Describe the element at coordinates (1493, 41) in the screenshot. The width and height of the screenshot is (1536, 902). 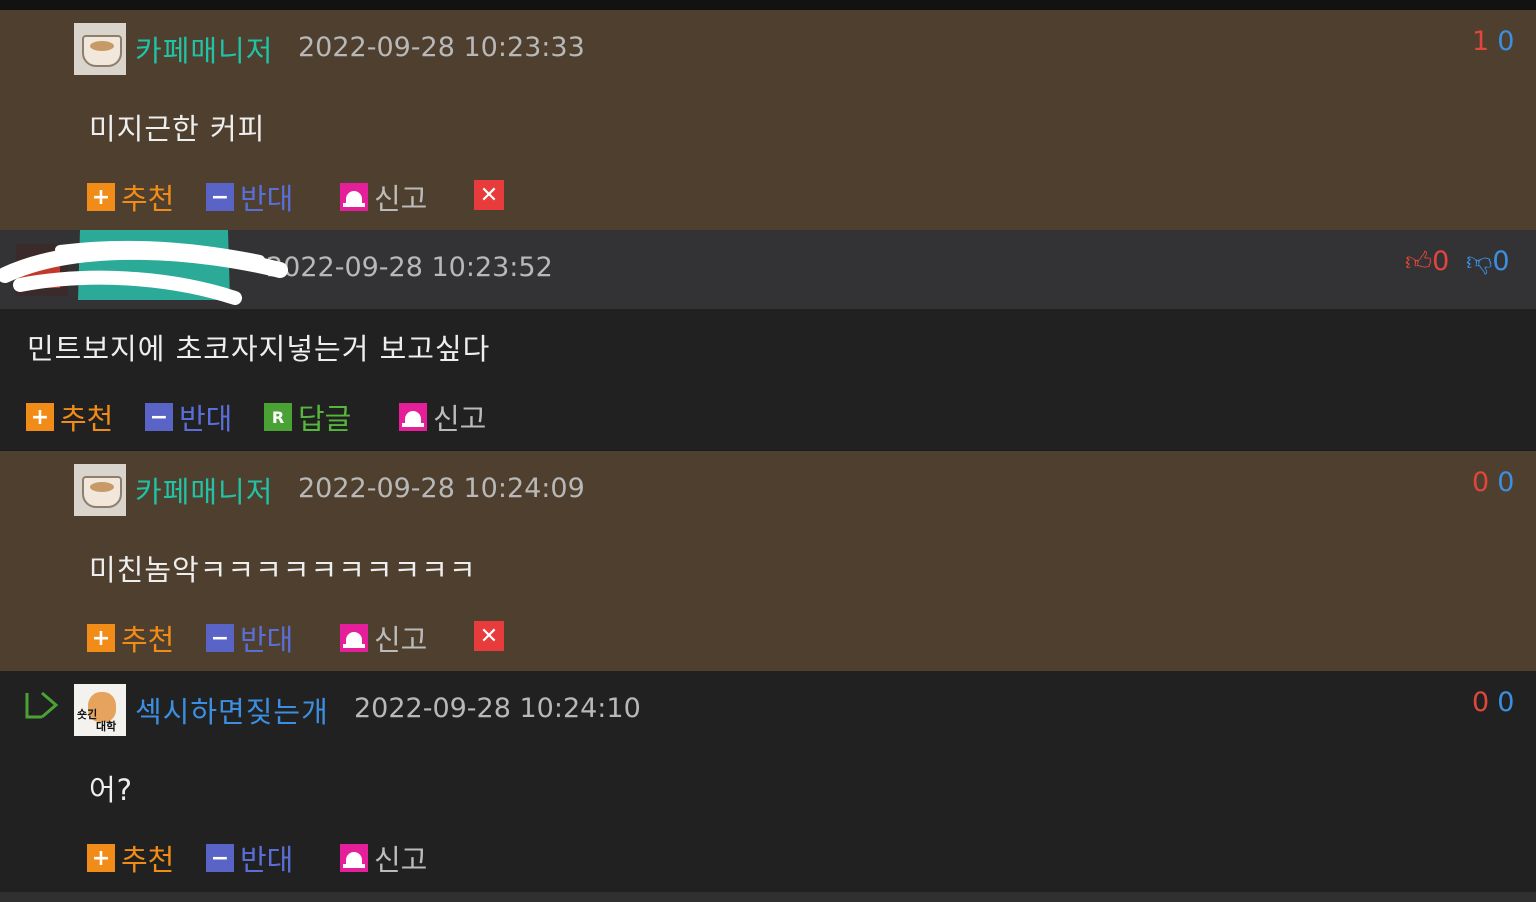
I see `vote-score: 10` at that location.